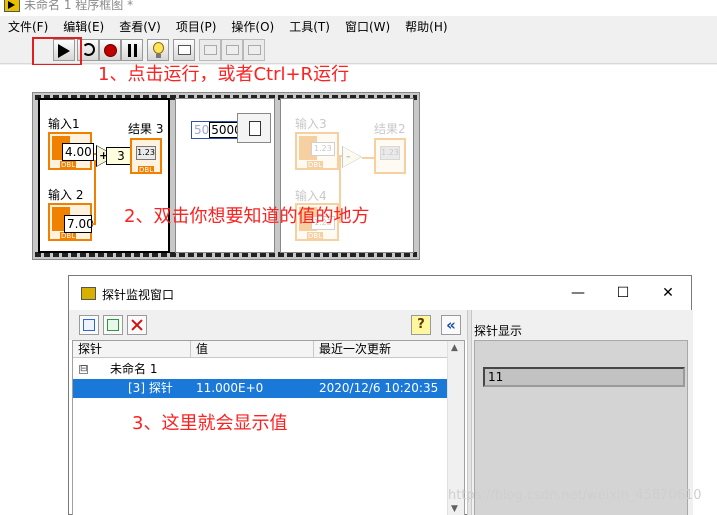  I want to click on result2-label: 结果2, so click(390, 129).